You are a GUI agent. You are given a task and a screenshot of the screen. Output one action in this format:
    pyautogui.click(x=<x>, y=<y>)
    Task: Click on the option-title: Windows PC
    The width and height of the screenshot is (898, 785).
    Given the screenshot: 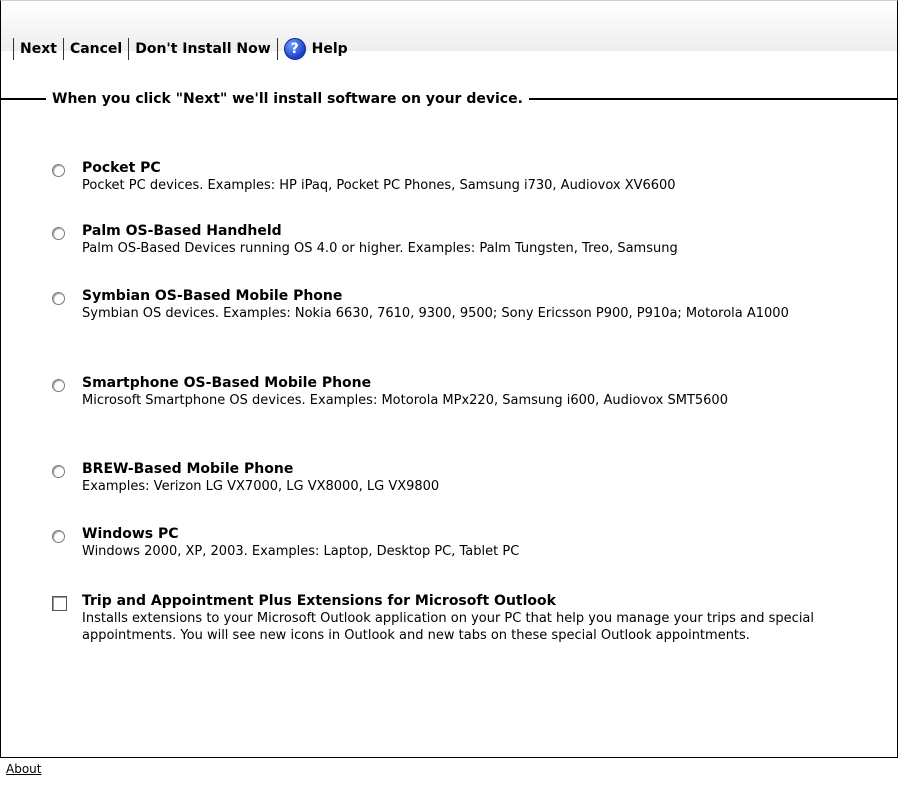 What is the action you would take?
    pyautogui.click(x=130, y=534)
    